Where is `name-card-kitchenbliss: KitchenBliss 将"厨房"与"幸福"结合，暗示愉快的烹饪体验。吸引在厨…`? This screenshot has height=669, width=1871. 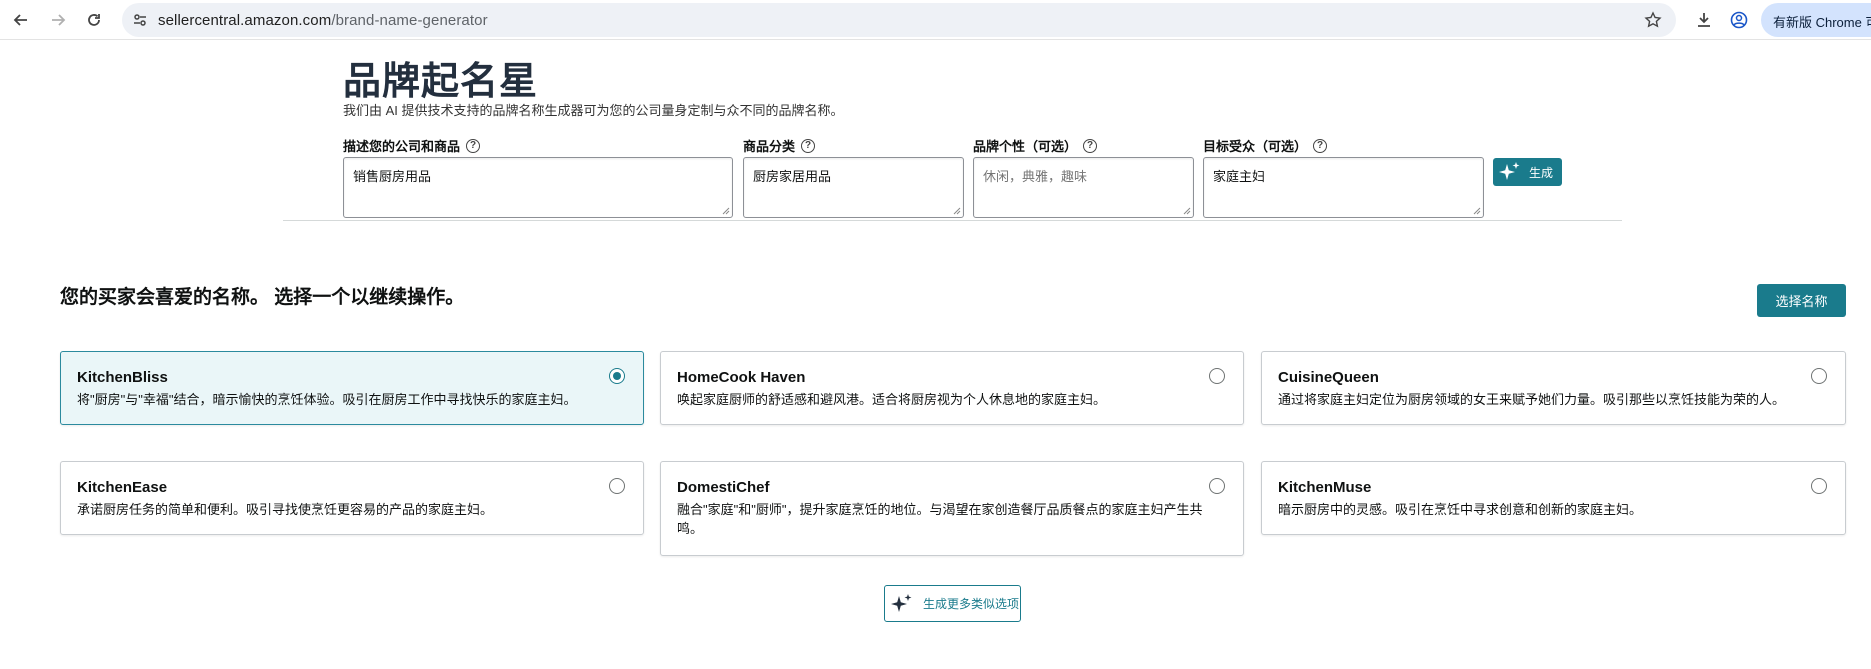
name-card-kitchenbliss: KitchenBliss 将"厨房"与"幸福"结合，暗示愉快的烹饪体验。吸引在厨… is located at coordinates (352, 388).